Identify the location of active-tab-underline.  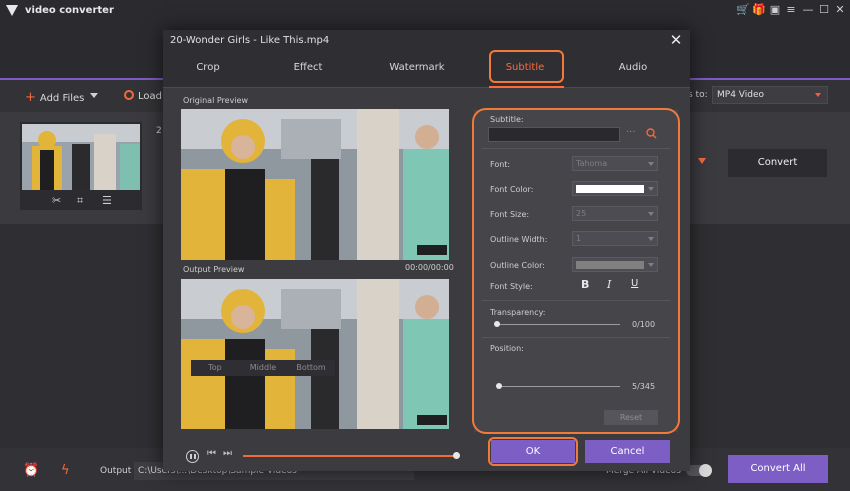
(526, 87).